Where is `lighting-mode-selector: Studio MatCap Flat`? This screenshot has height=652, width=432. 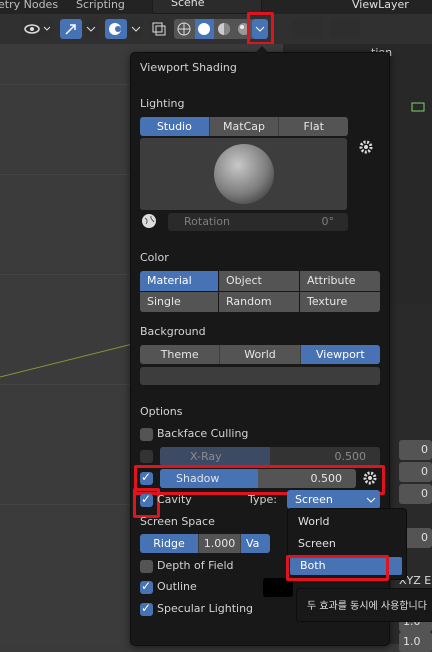
lighting-mode-selector: Studio MatCap Flat is located at coordinates (244, 126).